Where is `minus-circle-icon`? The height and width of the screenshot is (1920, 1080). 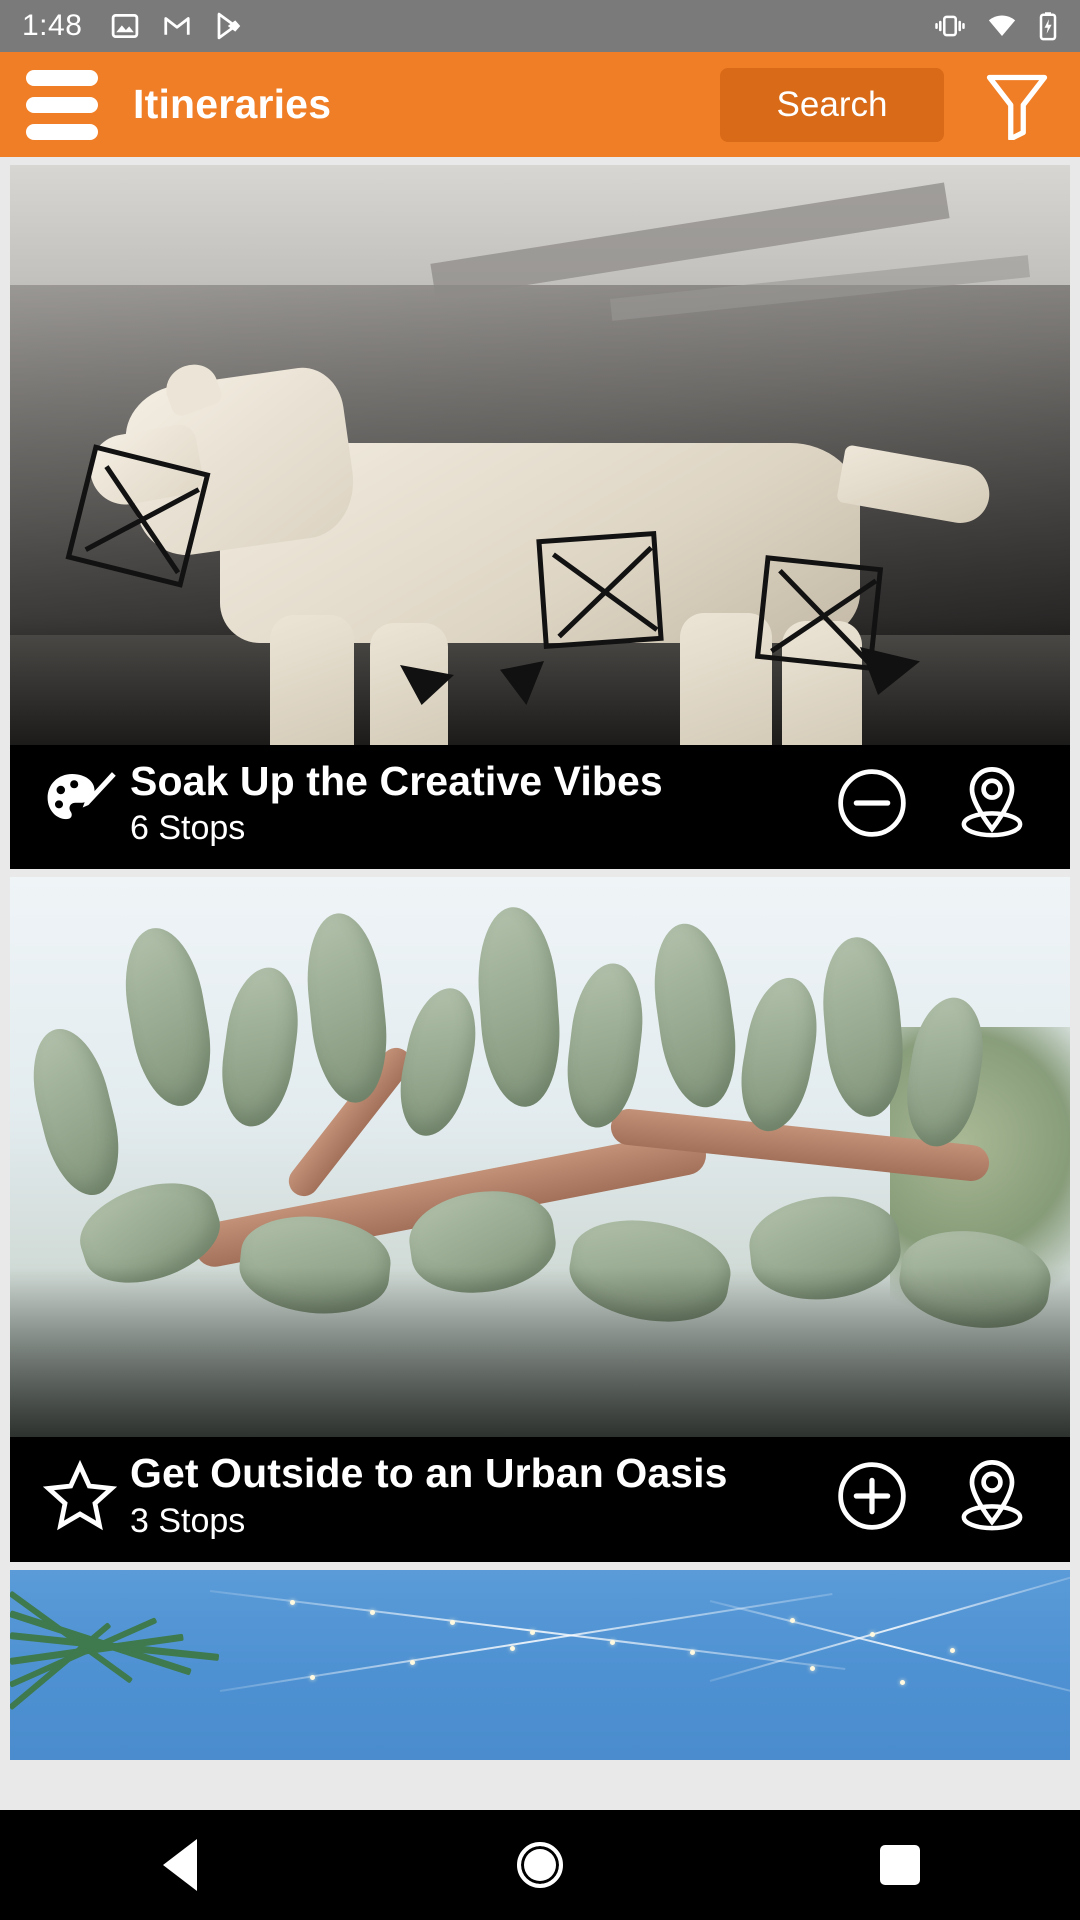
minus-circle-icon is located at coordinates (872, 803).